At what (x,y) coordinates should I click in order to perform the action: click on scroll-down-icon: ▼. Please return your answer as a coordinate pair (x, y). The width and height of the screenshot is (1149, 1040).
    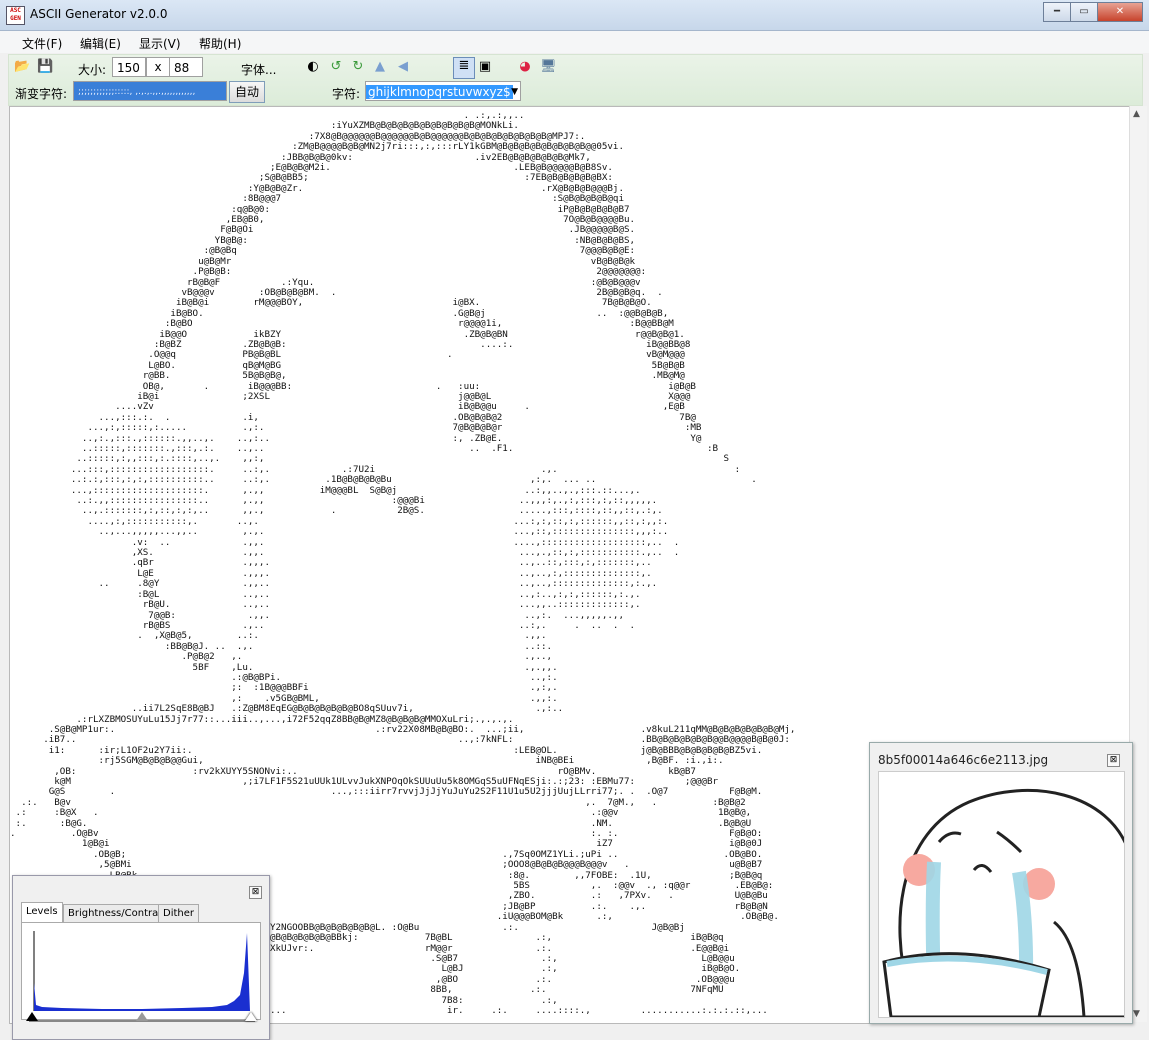
    Looking at the image, I should click on (1136, 1014).